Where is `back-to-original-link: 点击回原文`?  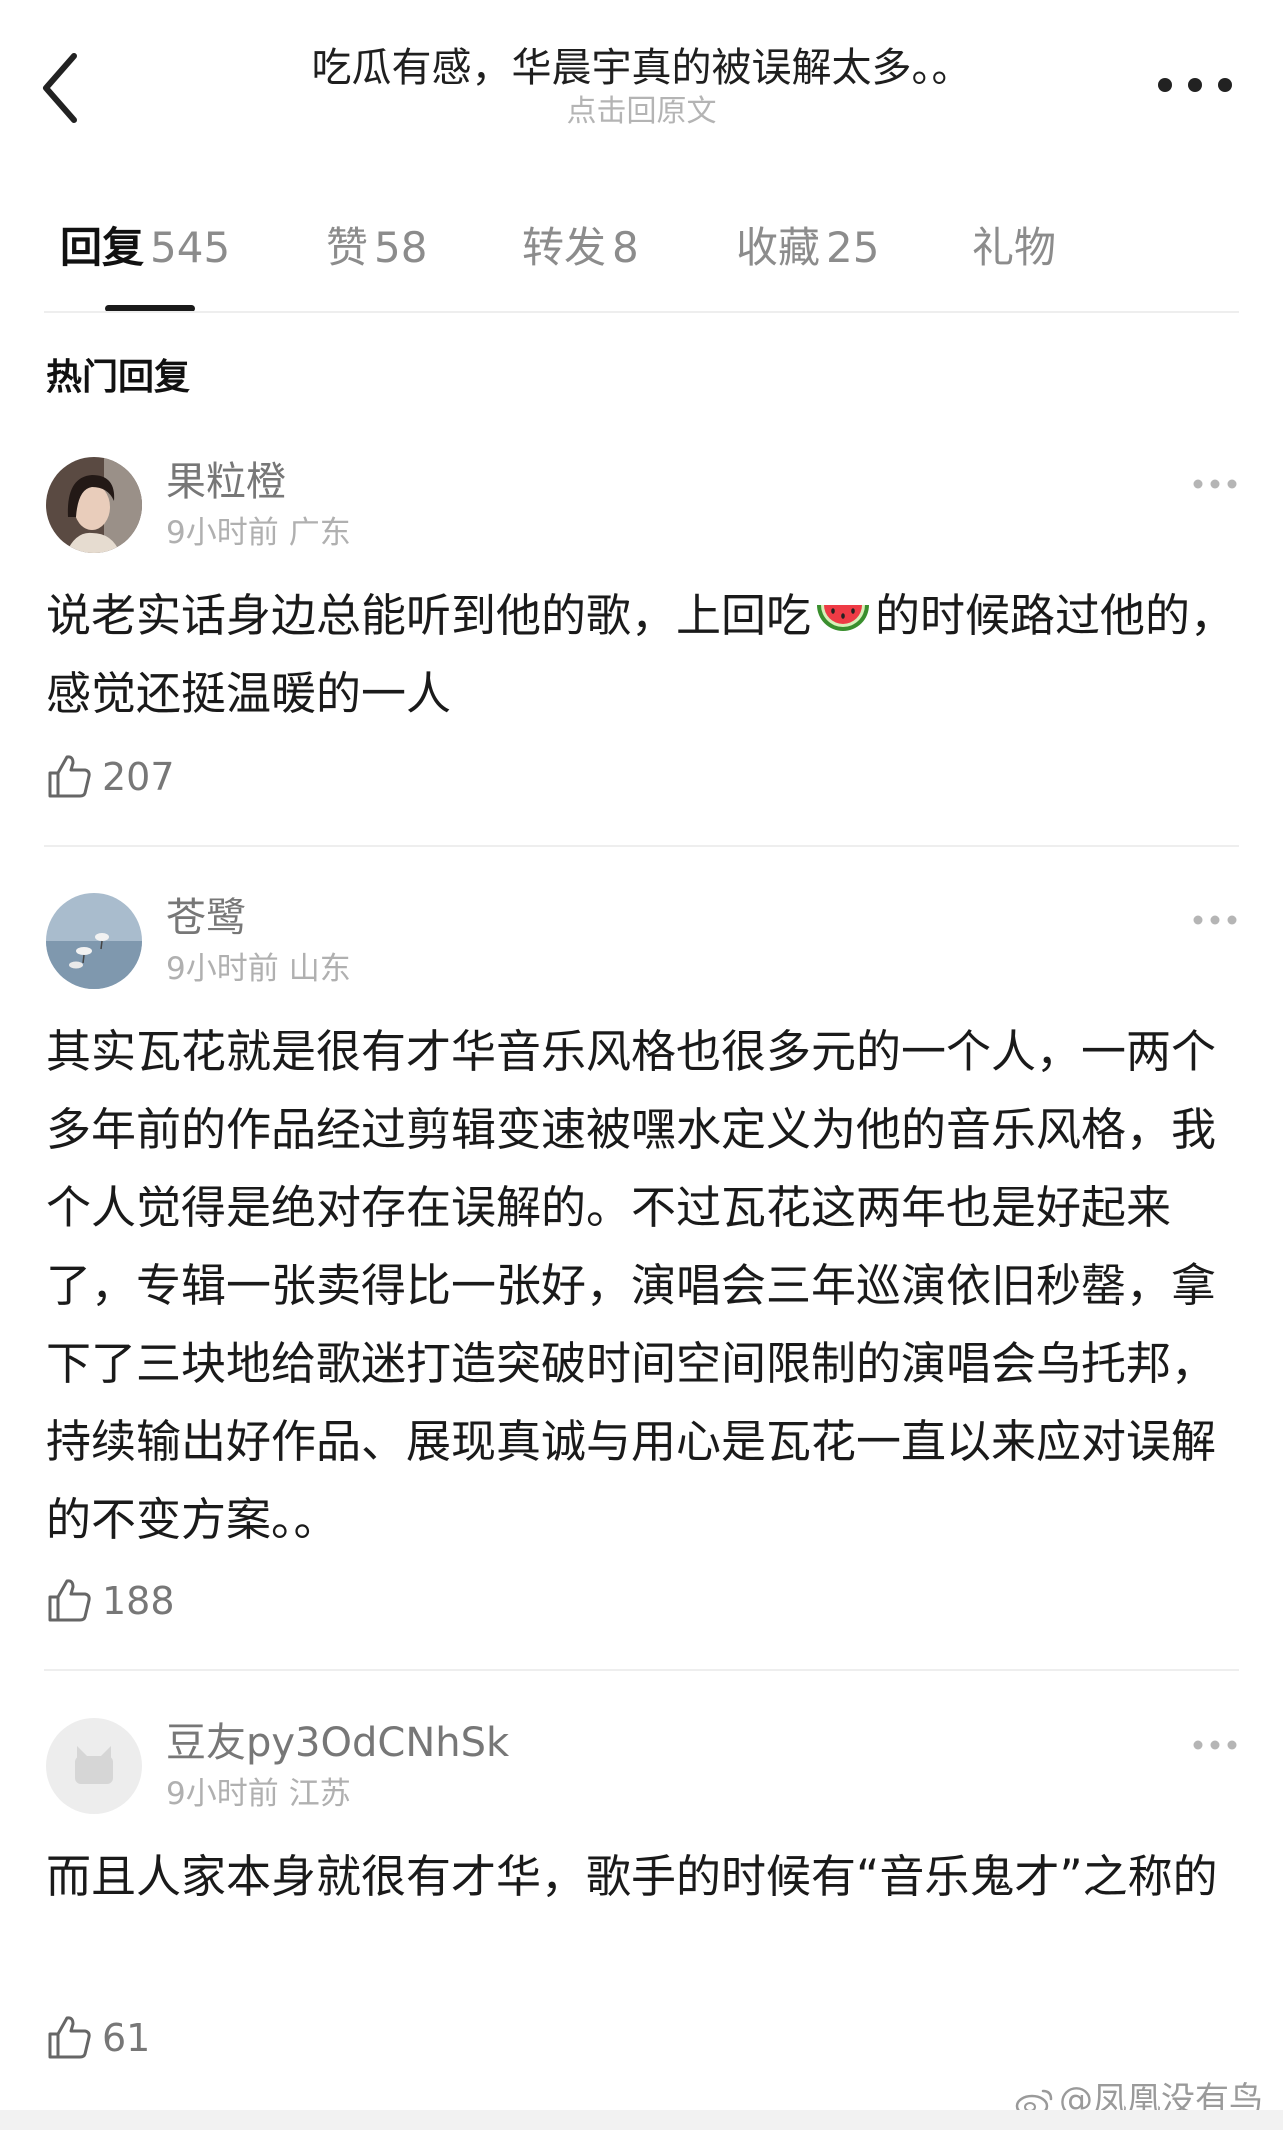 back-to-original-link: 点击回原文 is located at coordinates (641, 112).